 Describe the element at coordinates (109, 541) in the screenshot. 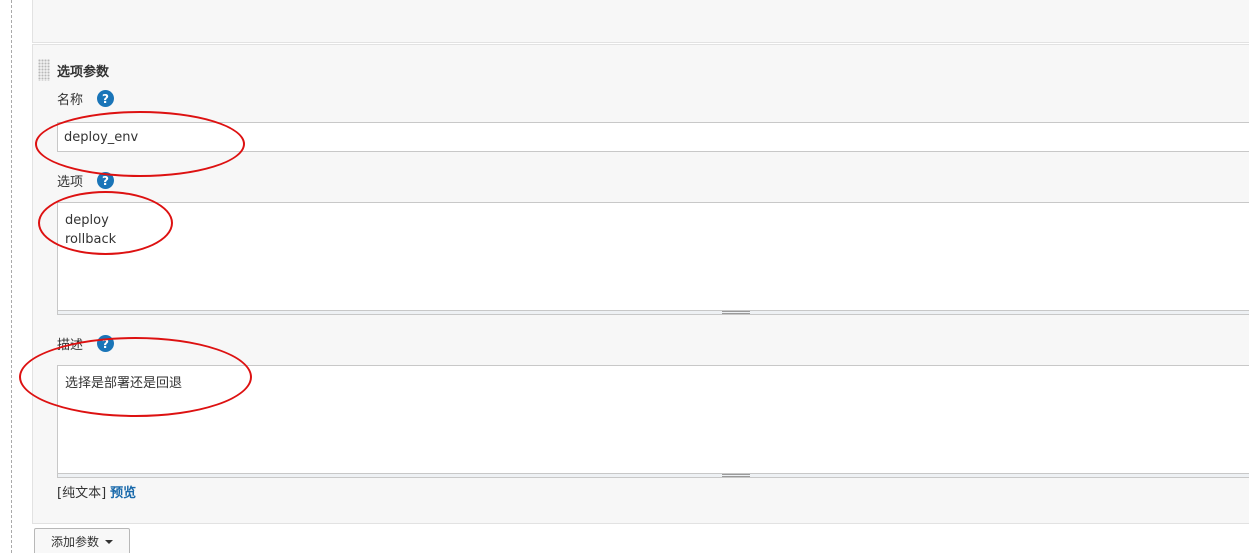

I see `caret-down-icon` at that location.